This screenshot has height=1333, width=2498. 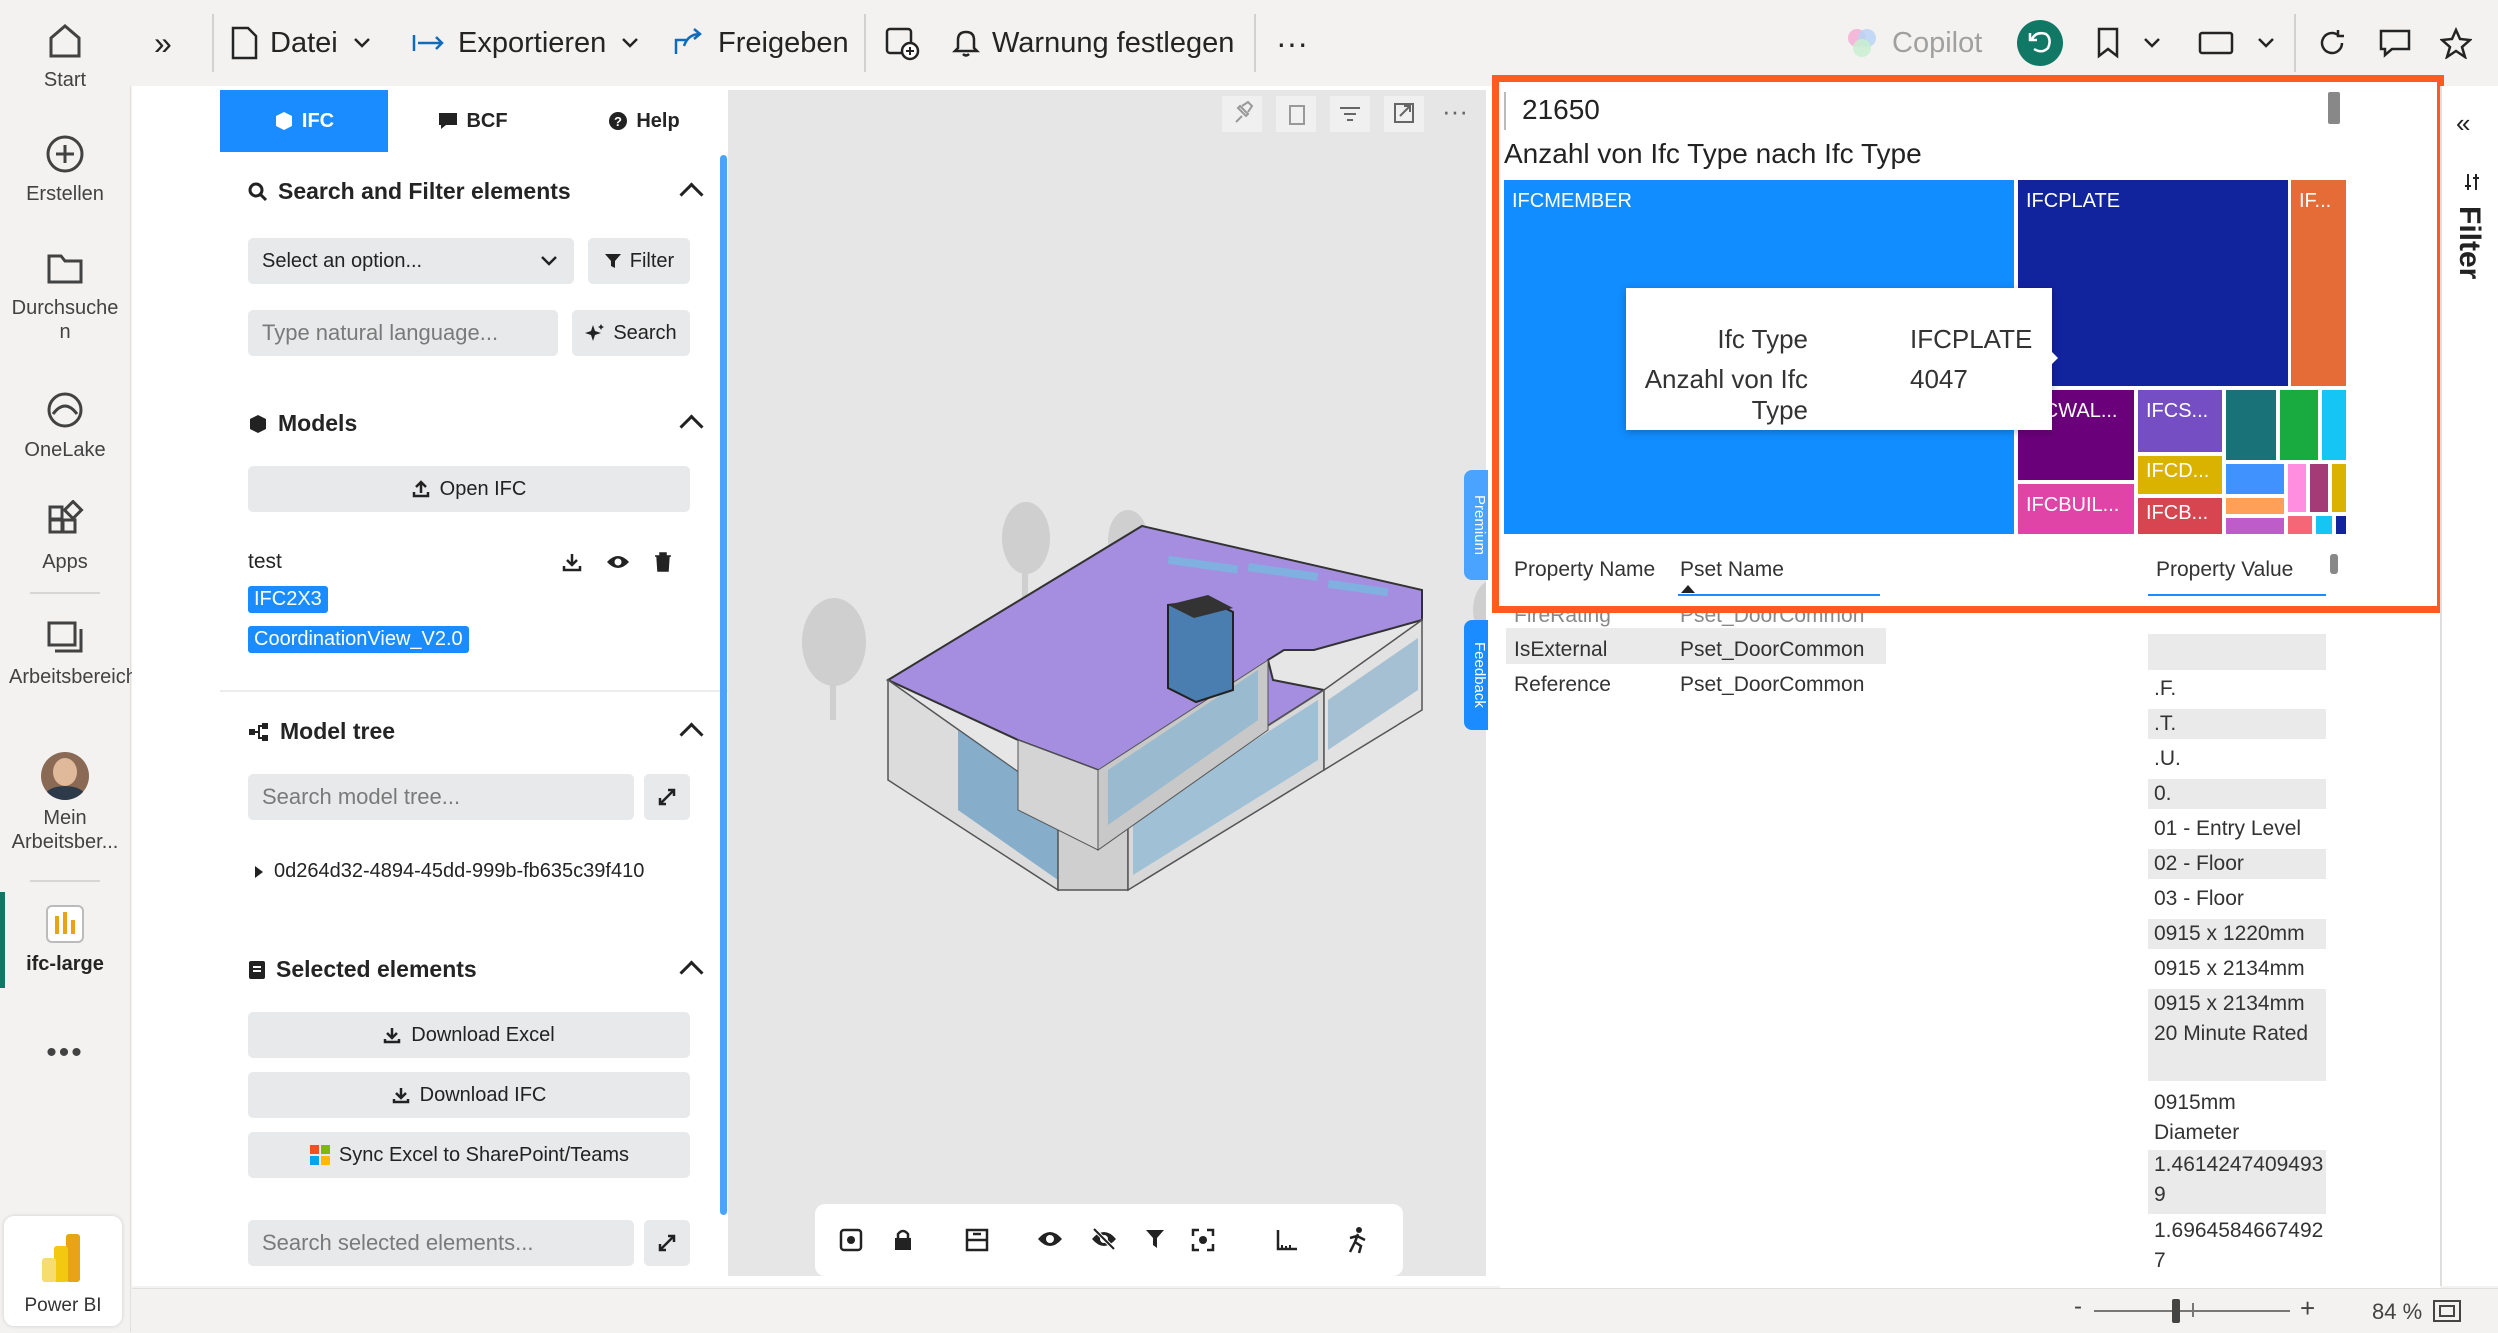 I want to click on search-filter-header: Search and Filter elements, so click(x=483, y=192).